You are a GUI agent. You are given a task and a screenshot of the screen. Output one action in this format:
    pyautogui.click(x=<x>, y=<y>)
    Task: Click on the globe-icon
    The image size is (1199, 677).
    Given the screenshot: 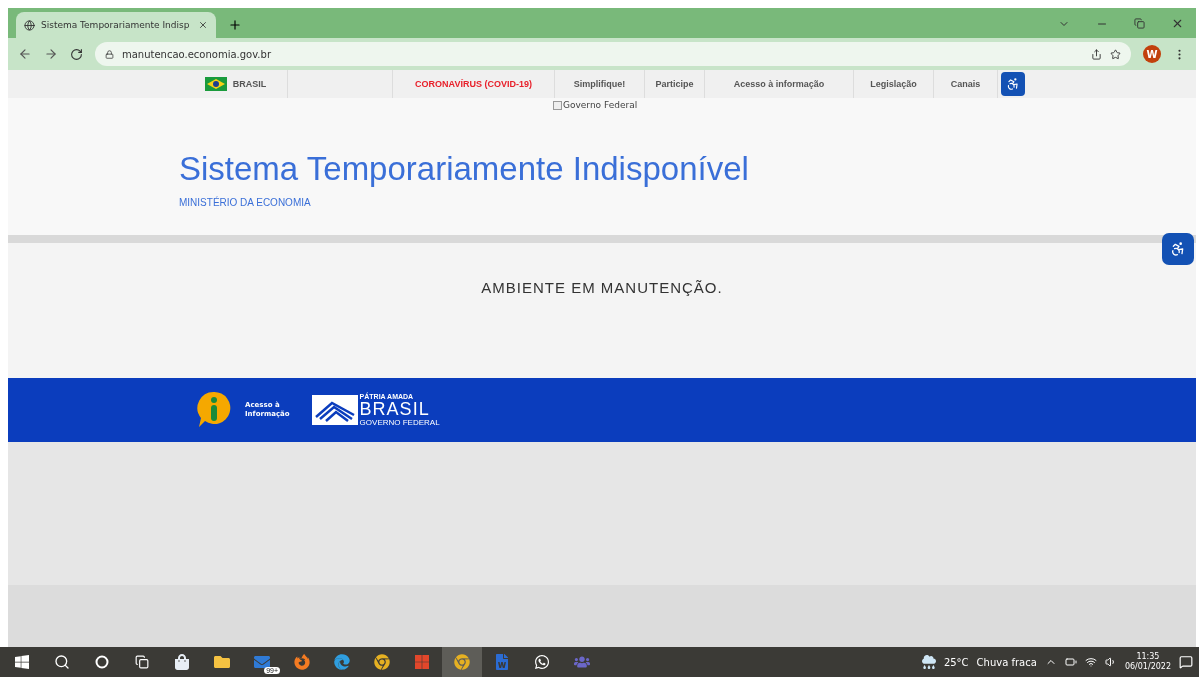 What is the action you would take?
    pyautogui.click(x=29, y=25)
    